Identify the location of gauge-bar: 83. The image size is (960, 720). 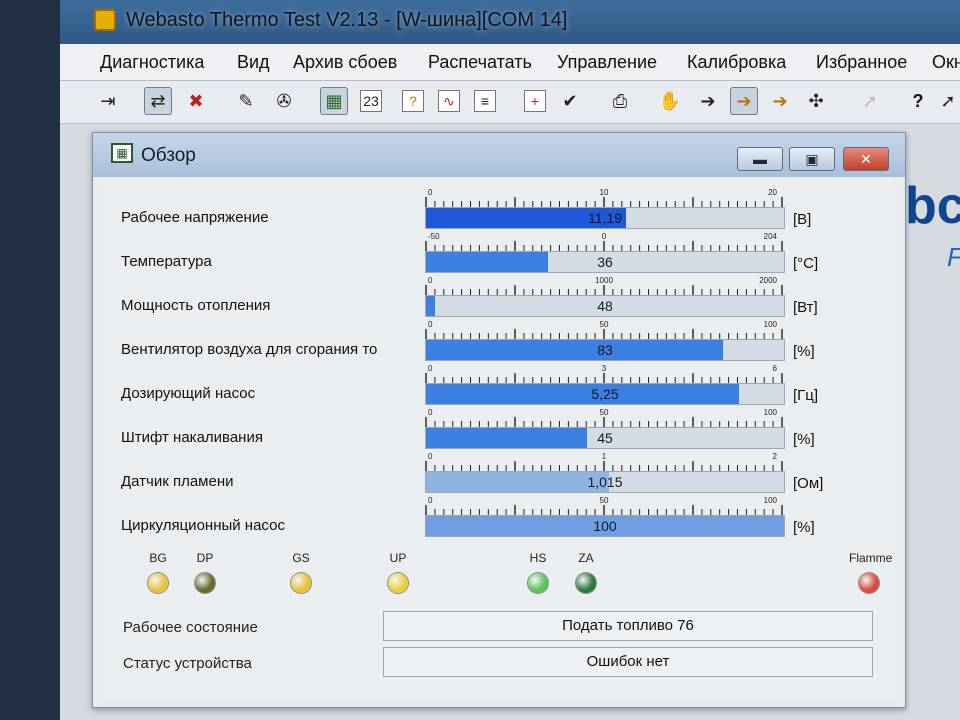
(605, 350).